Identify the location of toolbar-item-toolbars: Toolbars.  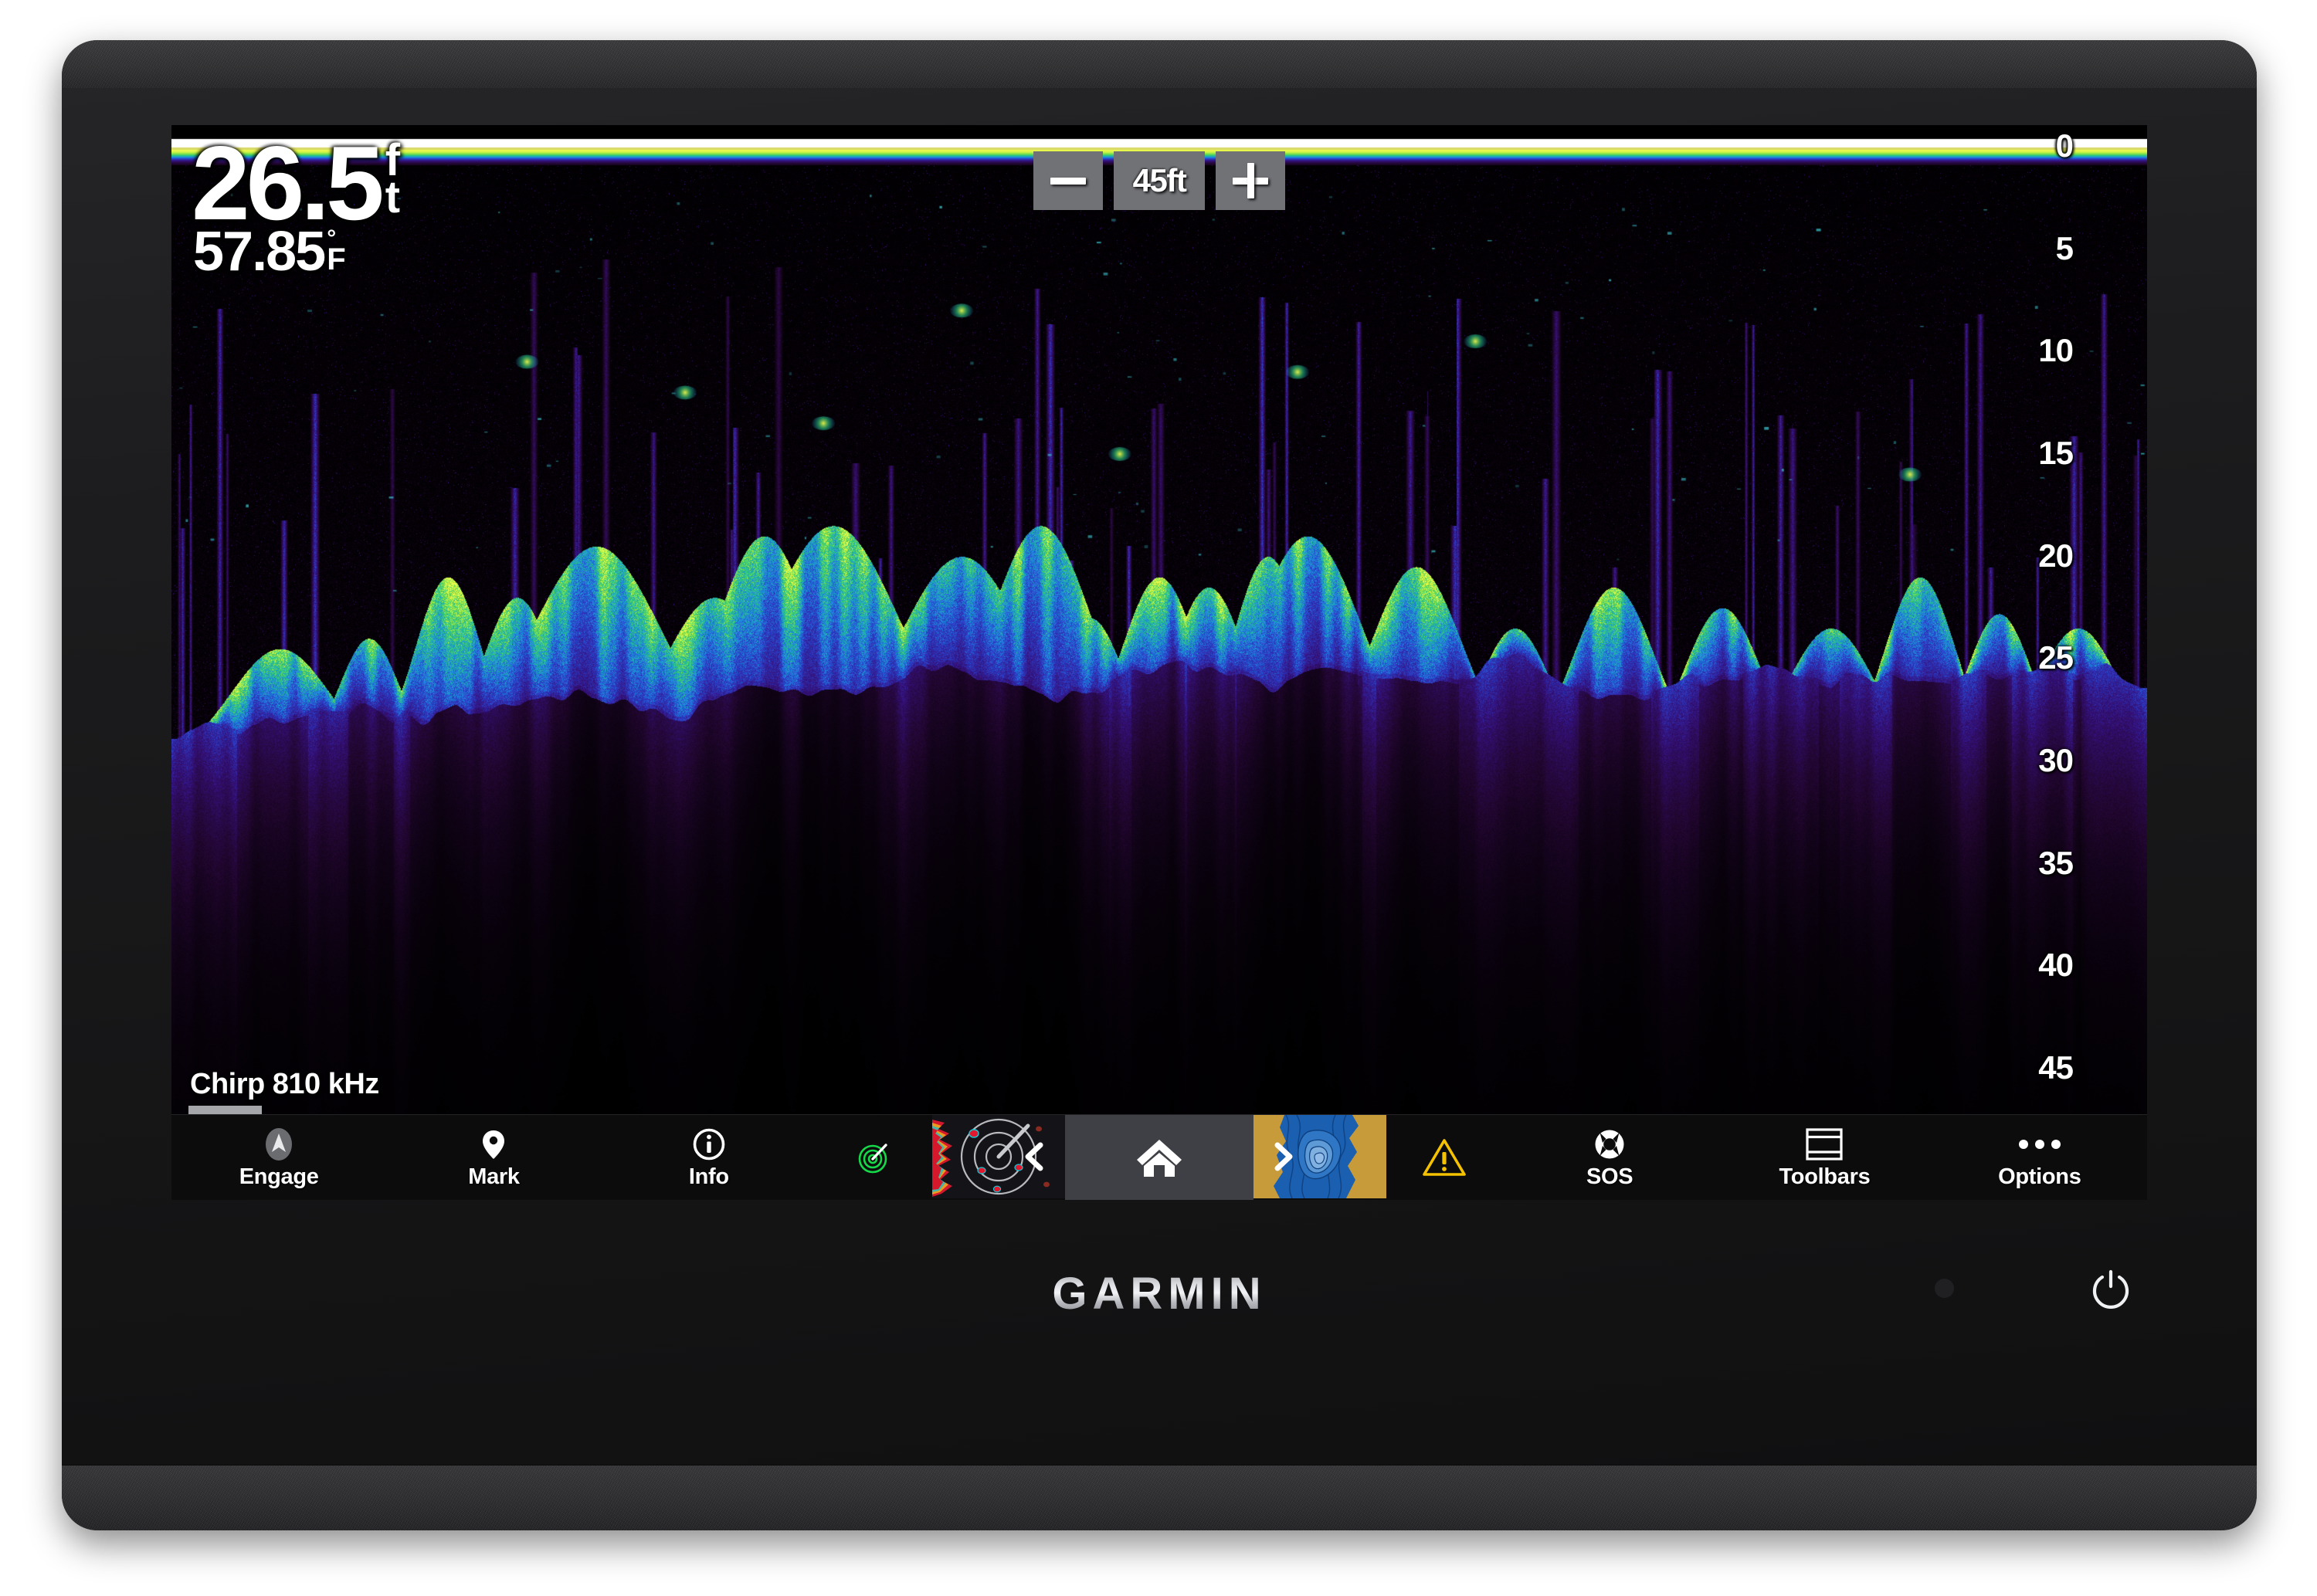
(1824, 1158).